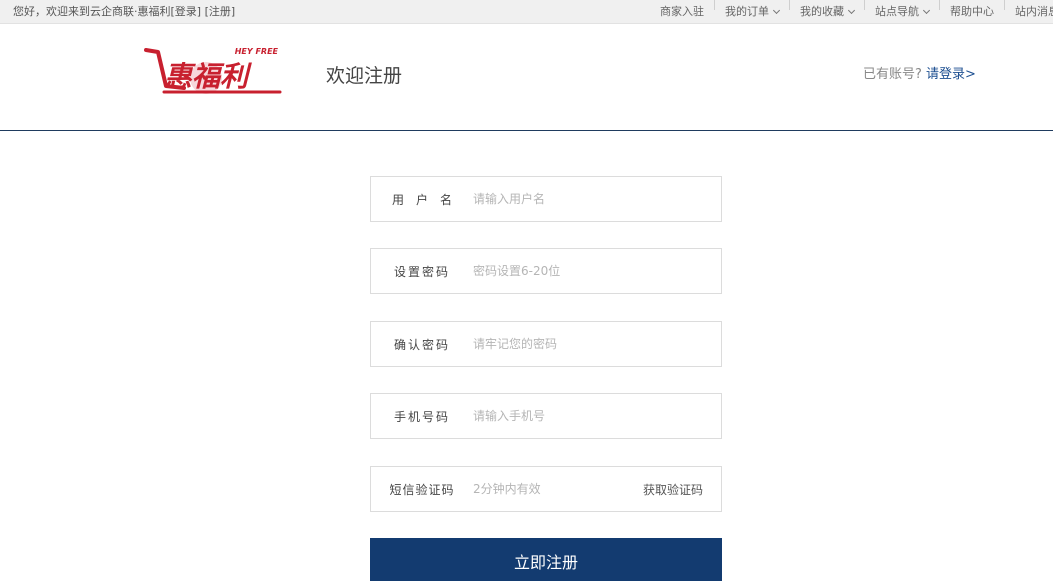  I want to click on welcome-area: 您好，欢迎来到云企商联·惠福利[登录] [注册], so click(124, 11).